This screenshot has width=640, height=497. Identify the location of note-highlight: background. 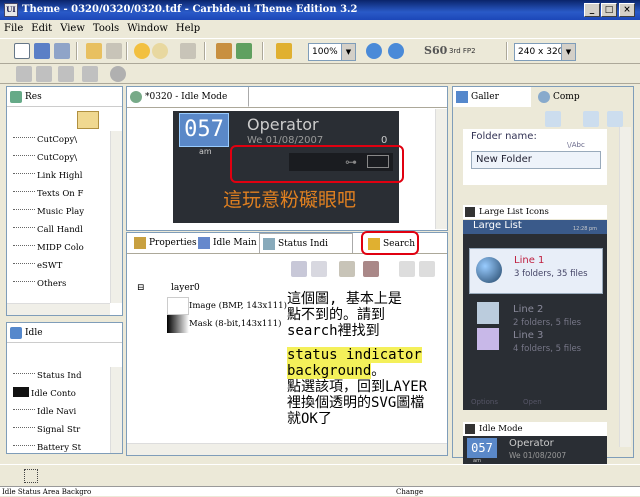
(329, 371).